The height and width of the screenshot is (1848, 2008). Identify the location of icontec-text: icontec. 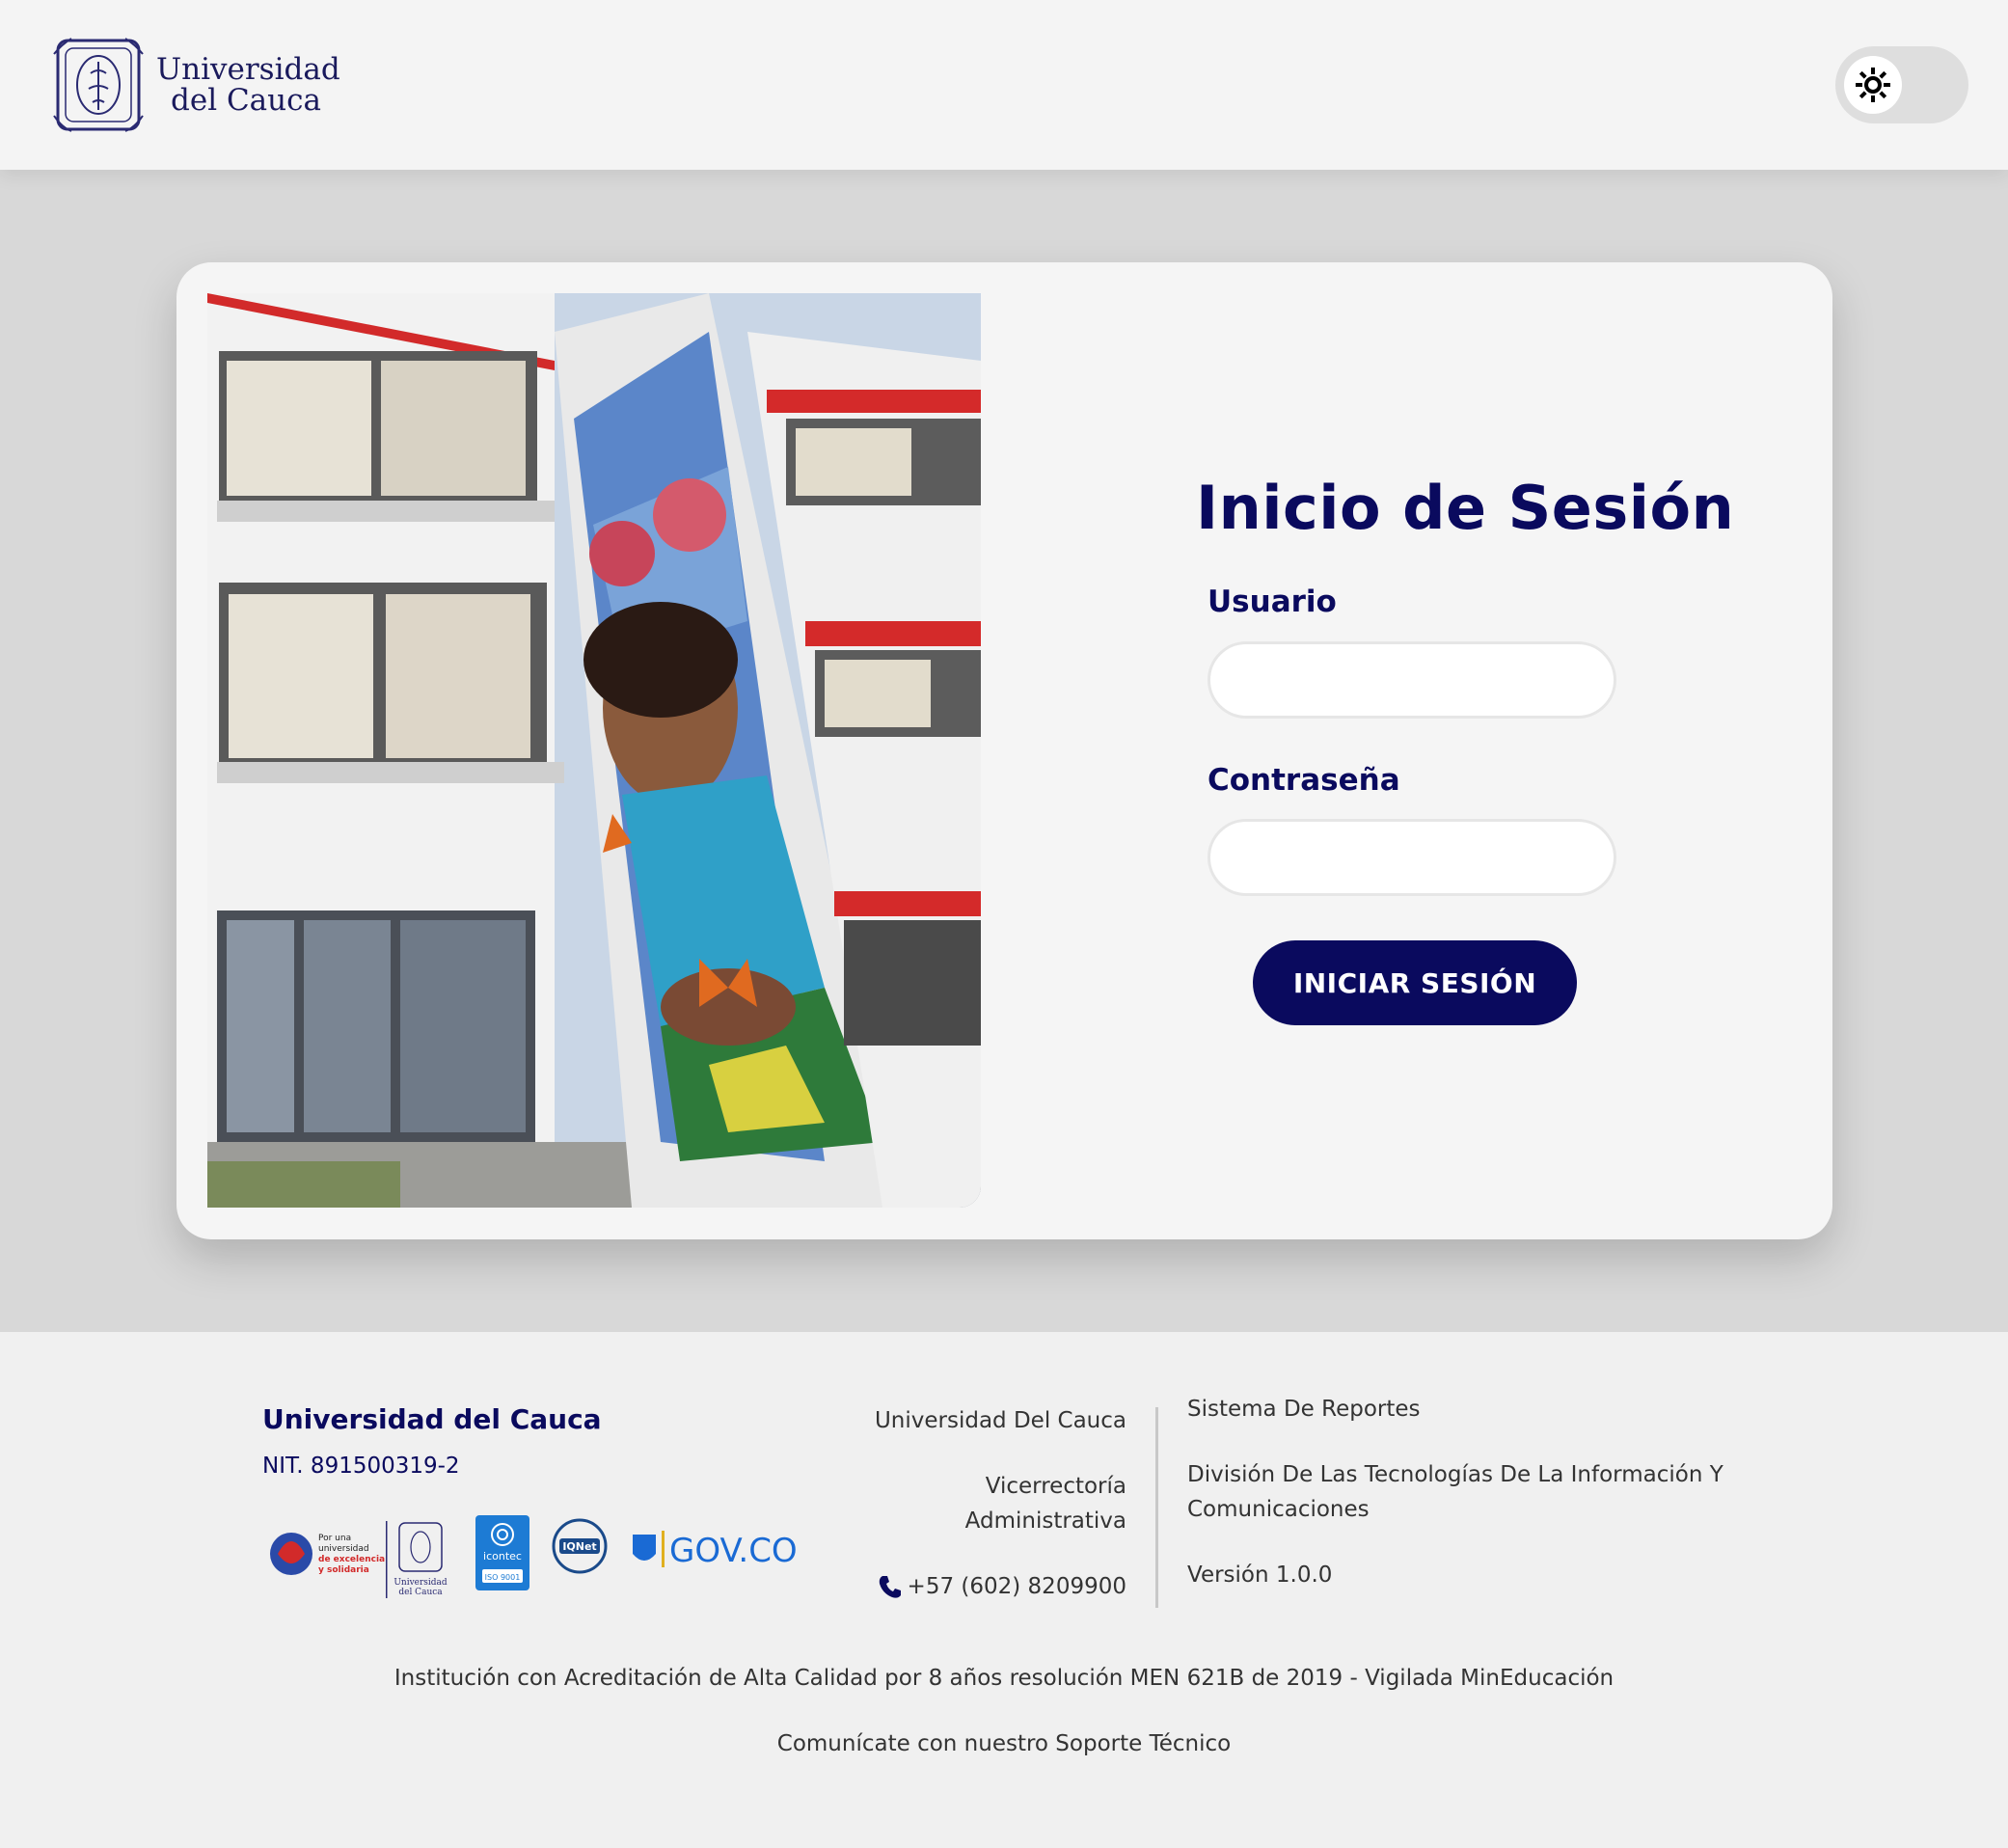
(503, 1556).